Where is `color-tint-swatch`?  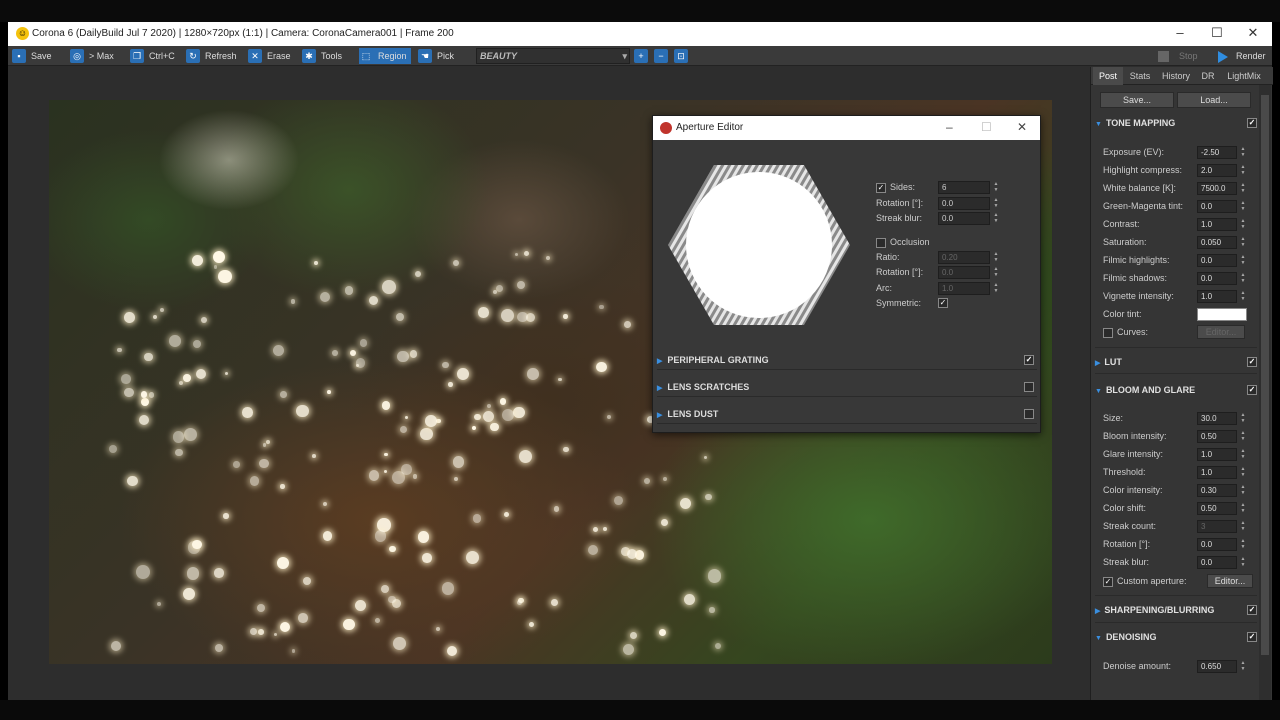
color-tint-swatch is located at coordinates (1222, 314).